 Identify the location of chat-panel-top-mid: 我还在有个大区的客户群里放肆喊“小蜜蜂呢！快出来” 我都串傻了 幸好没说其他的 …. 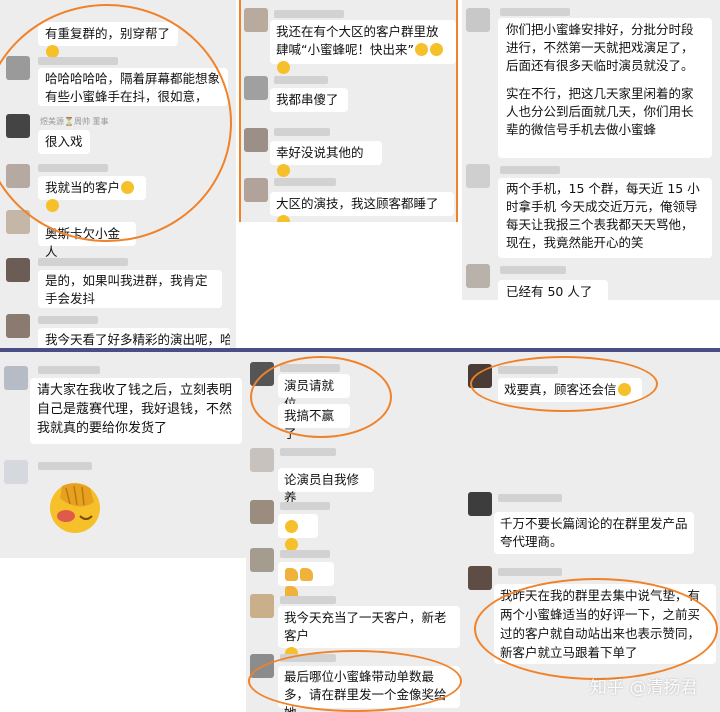
(349, 111).